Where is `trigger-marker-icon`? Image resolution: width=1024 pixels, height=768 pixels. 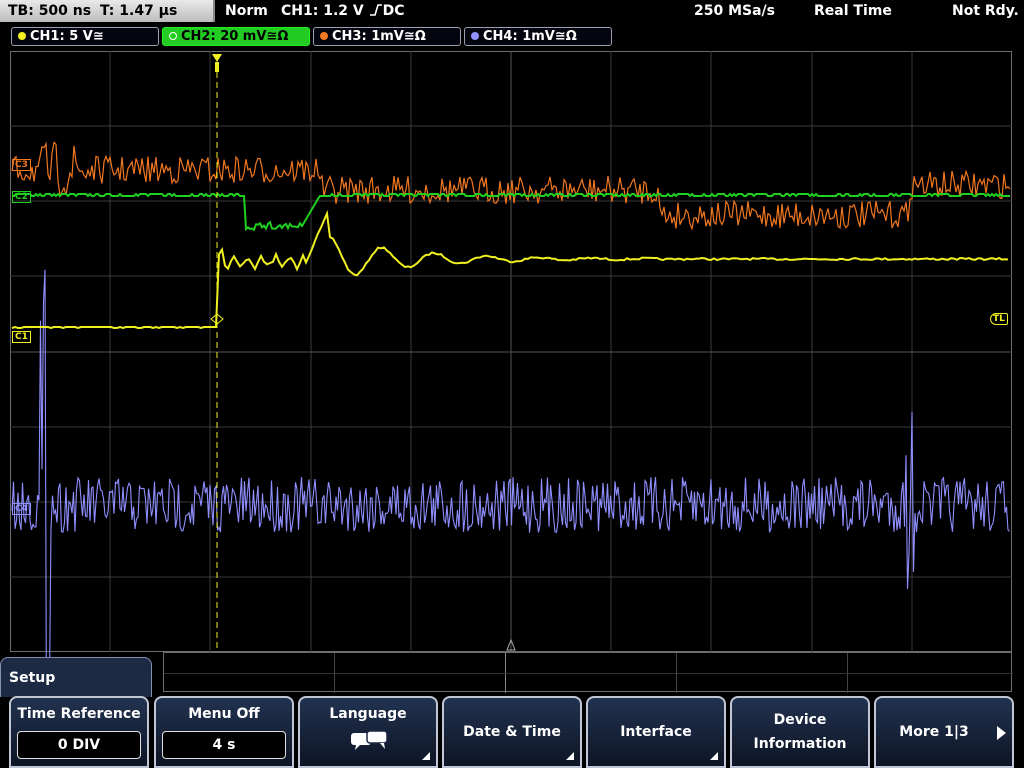
trigger-marker-icon is located at coordinates (217, 58).